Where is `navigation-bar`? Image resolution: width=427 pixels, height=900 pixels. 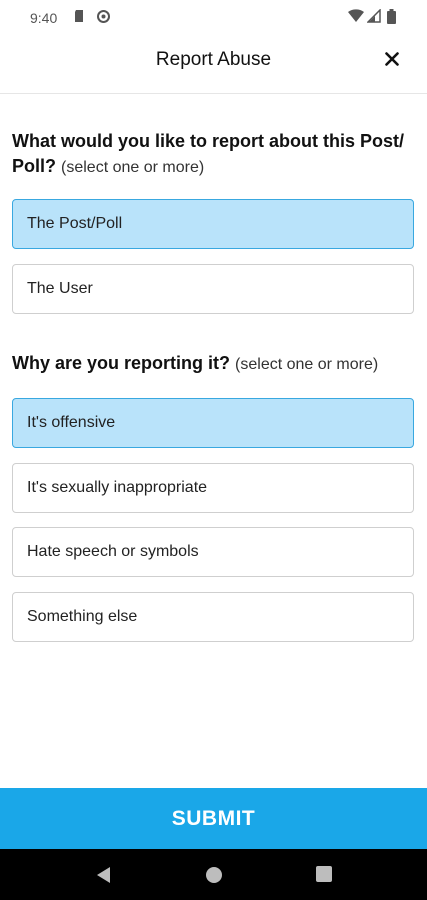
navigation-bar is located at coordinates (213, 874).